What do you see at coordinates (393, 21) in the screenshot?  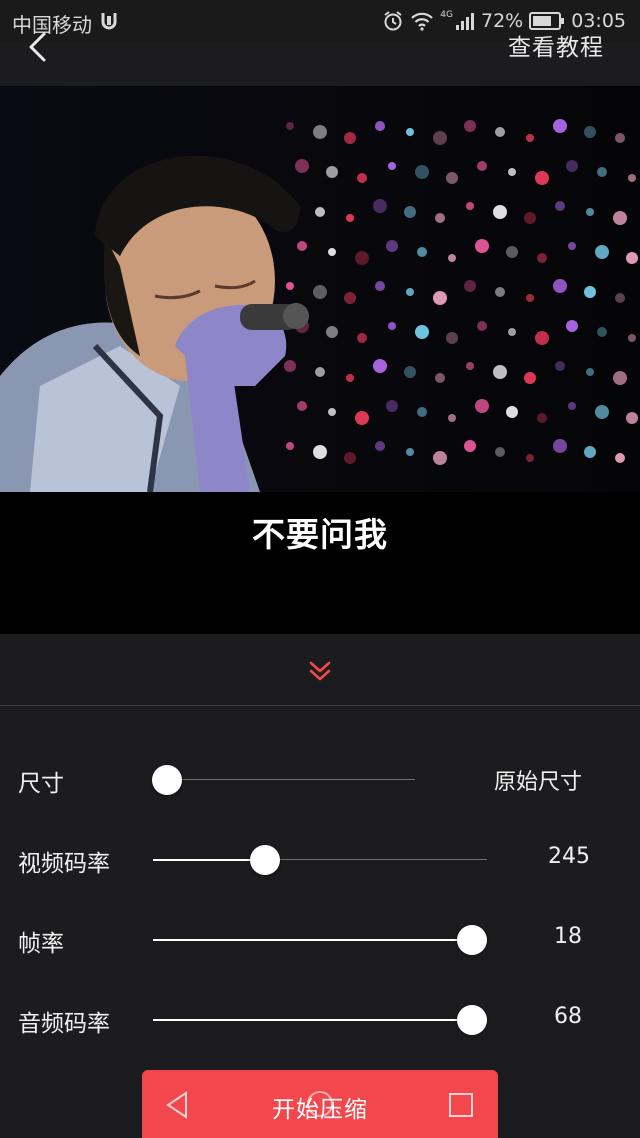 I see `alarm-icon` at bounding box center [393, 21].